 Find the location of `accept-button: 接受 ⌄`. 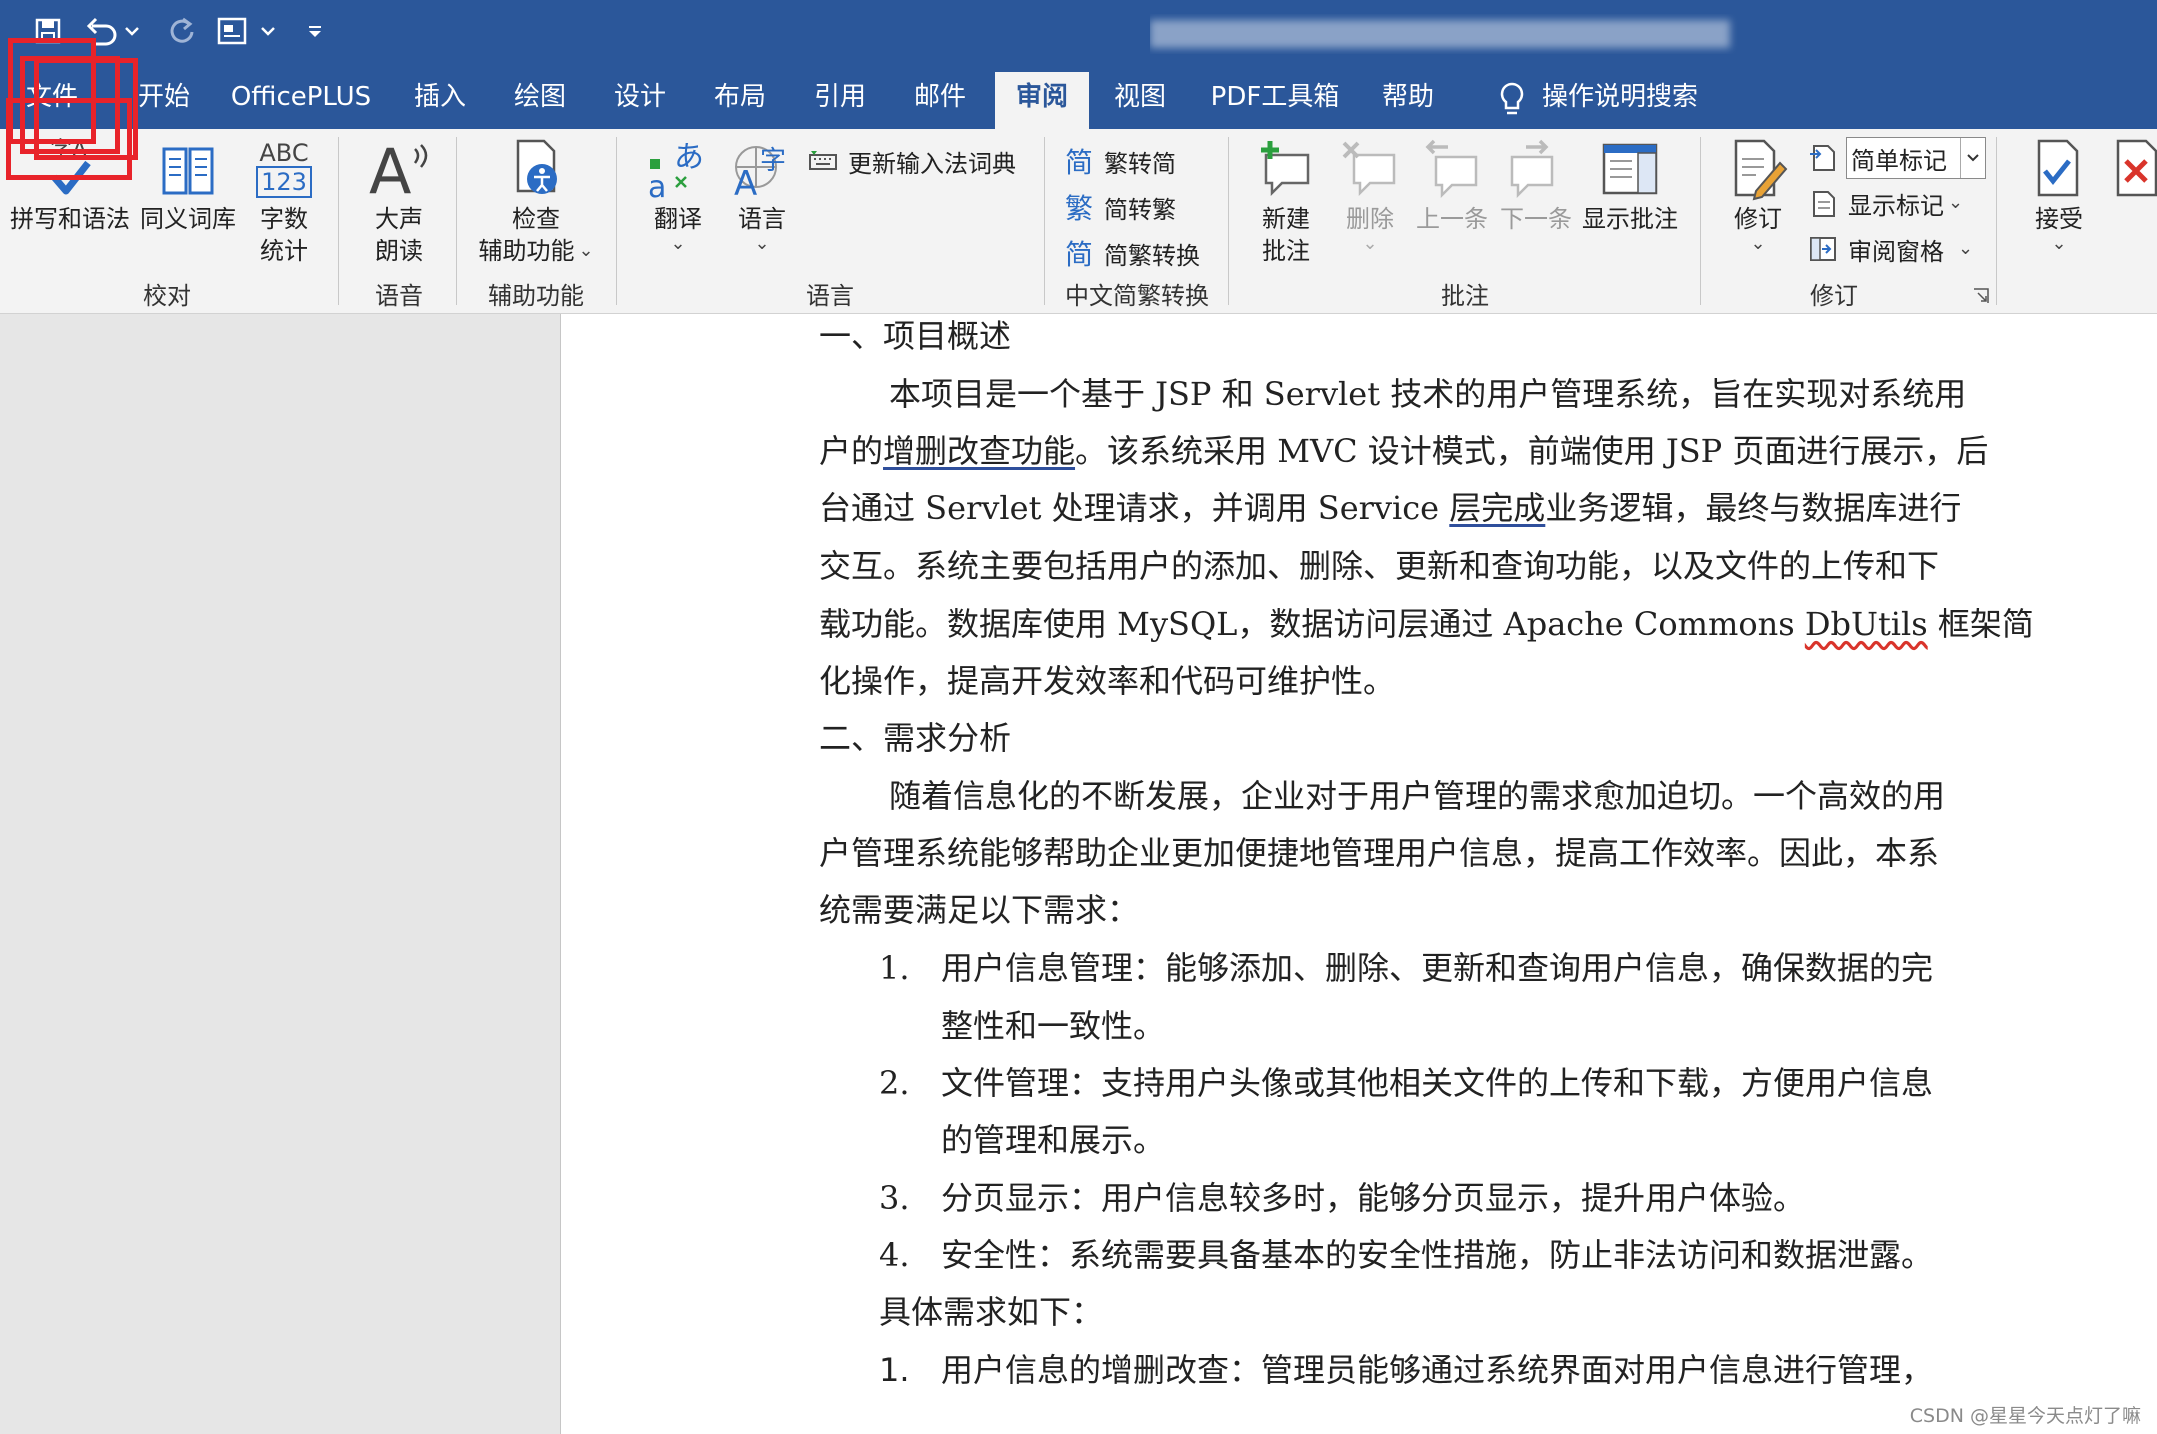

accept-button: 接受 ⌄ is located at coordinates (2059, 194).